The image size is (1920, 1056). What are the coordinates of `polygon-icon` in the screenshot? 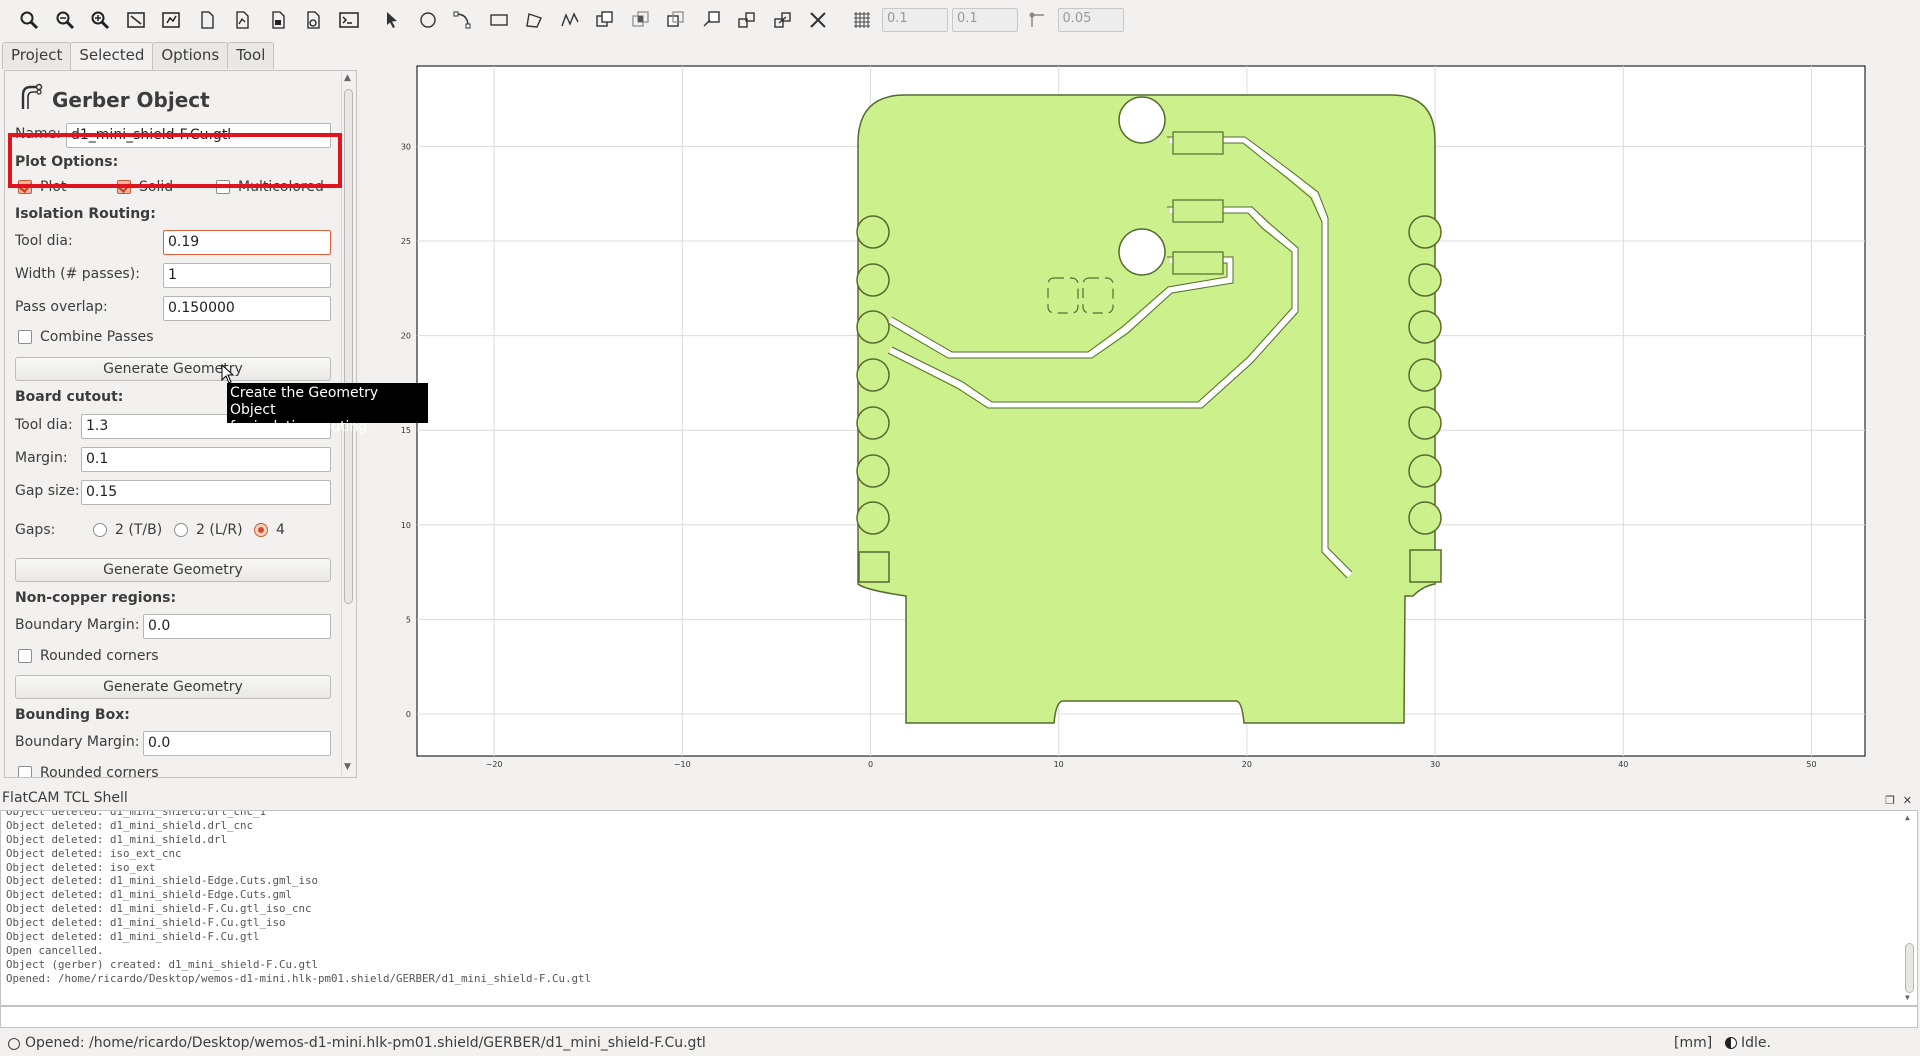 It's located at (534, 20).